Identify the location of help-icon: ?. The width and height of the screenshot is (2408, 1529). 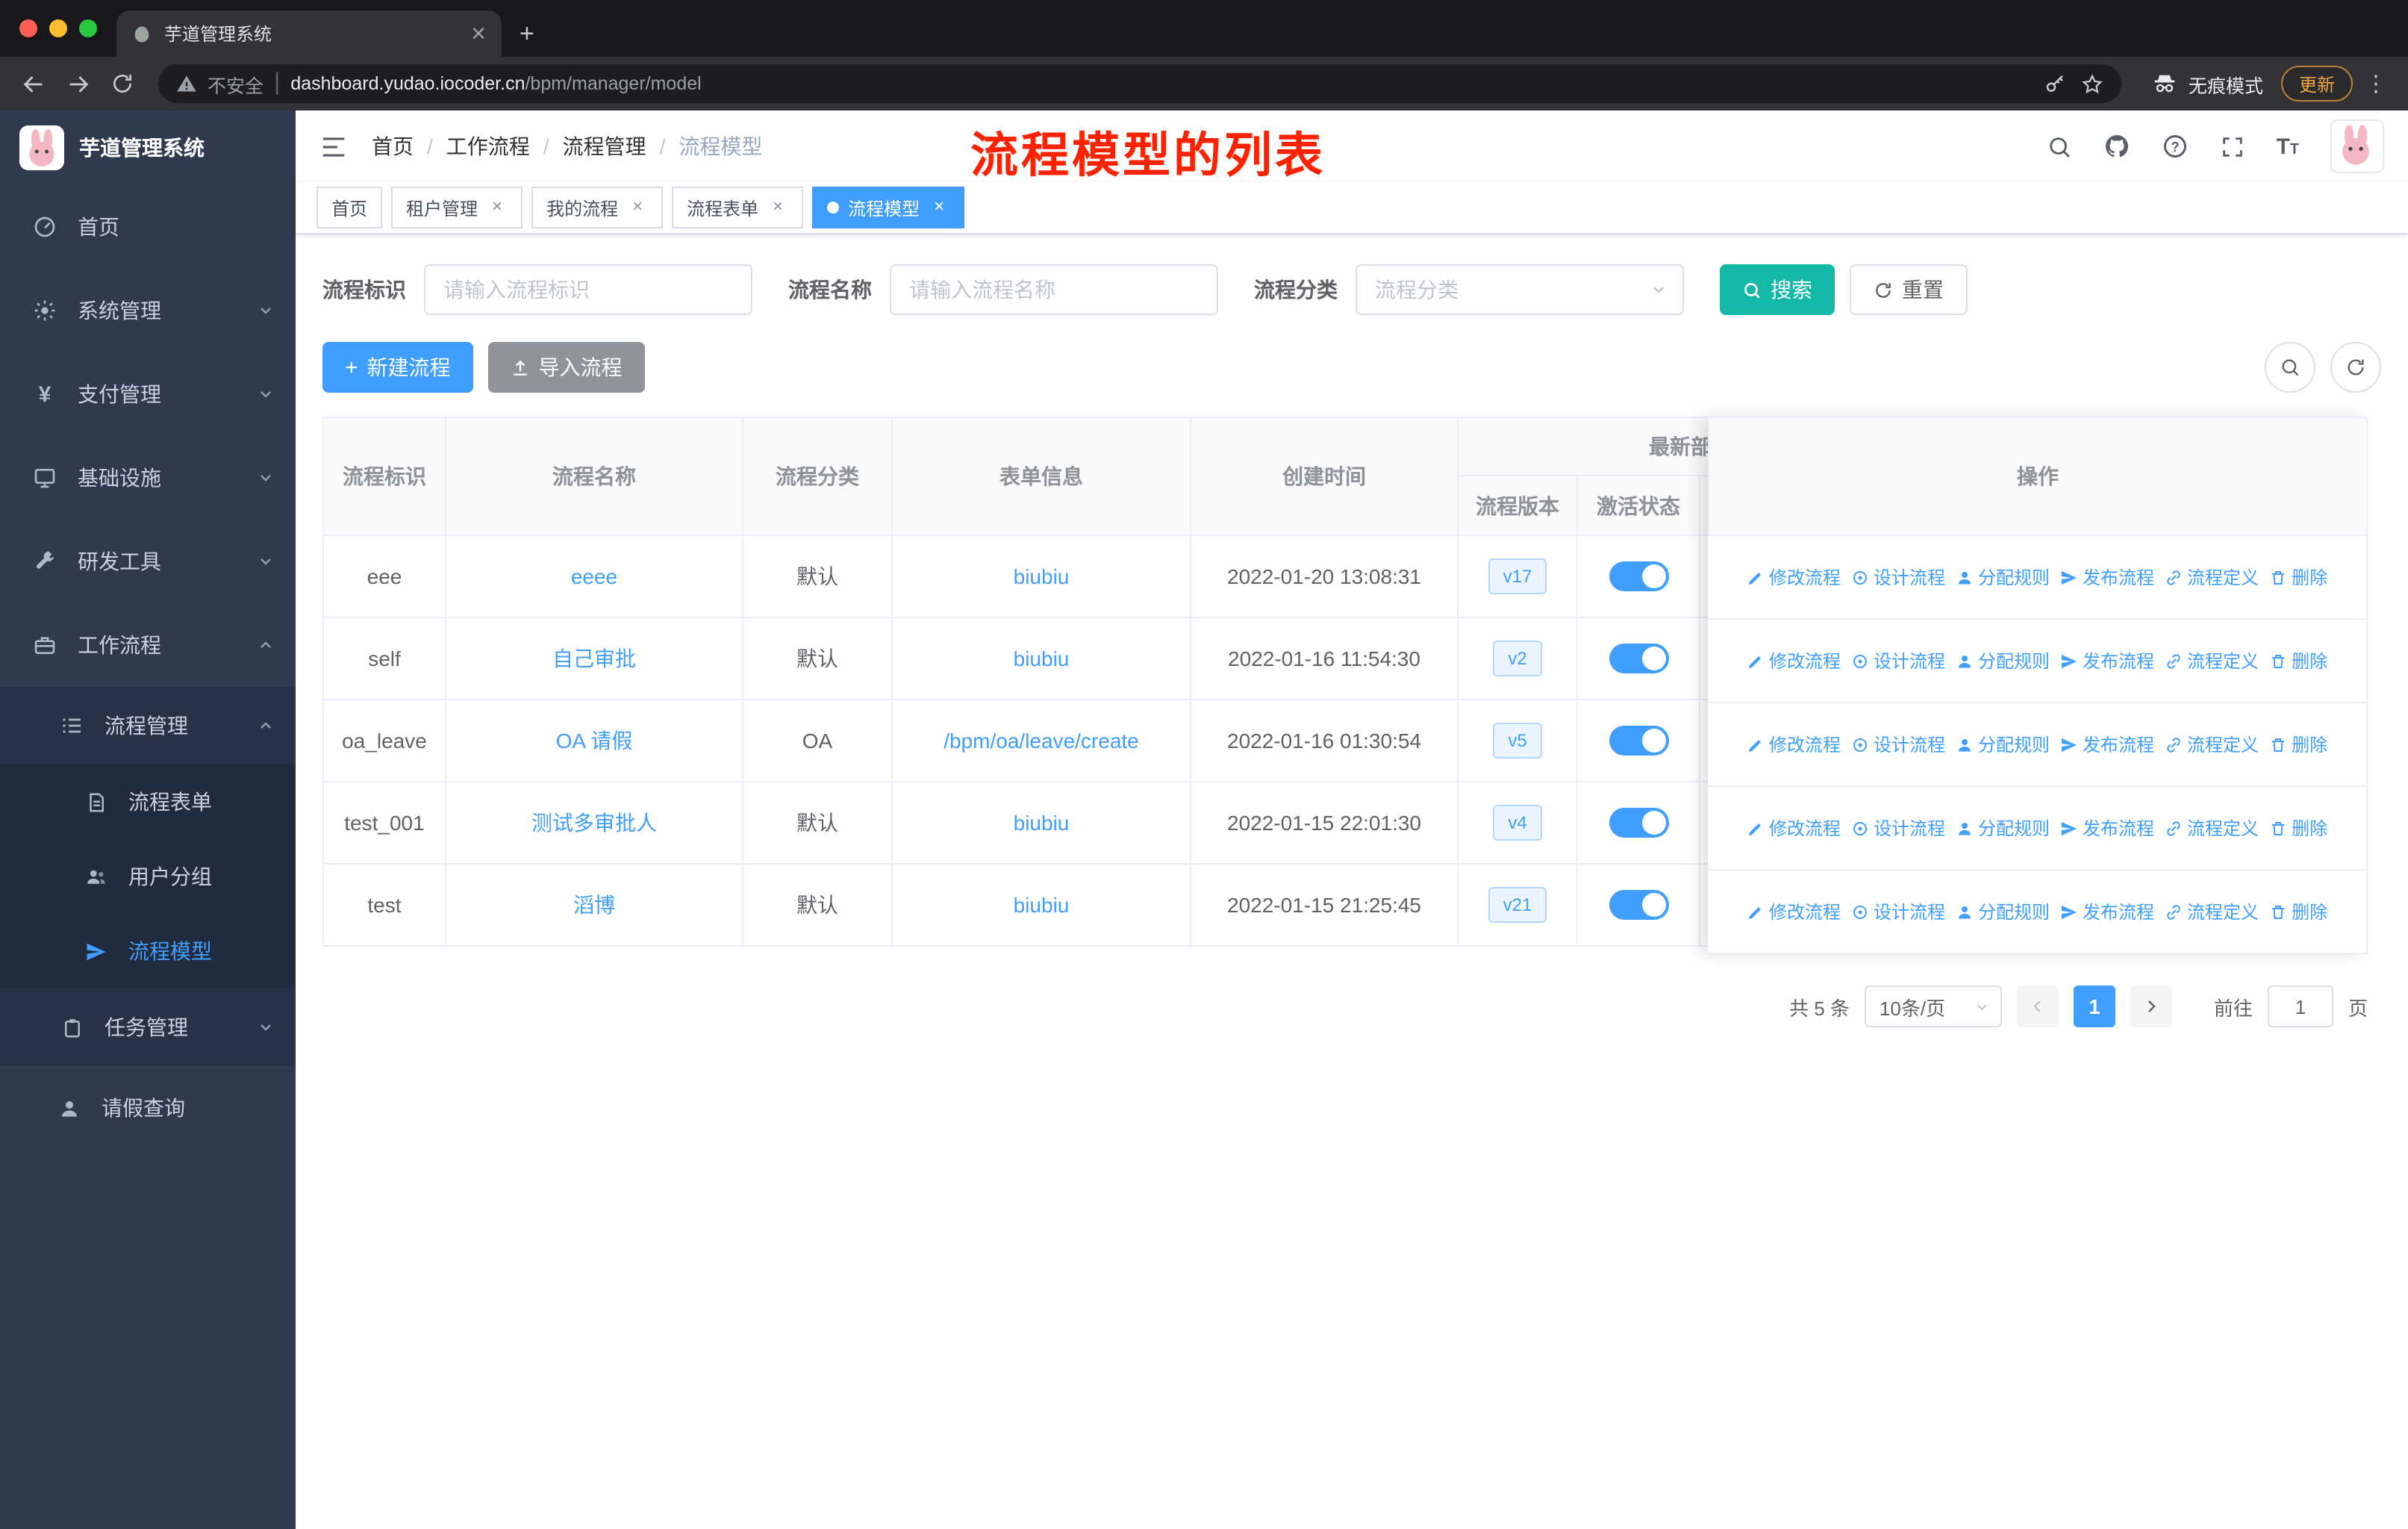
(2174, 146).